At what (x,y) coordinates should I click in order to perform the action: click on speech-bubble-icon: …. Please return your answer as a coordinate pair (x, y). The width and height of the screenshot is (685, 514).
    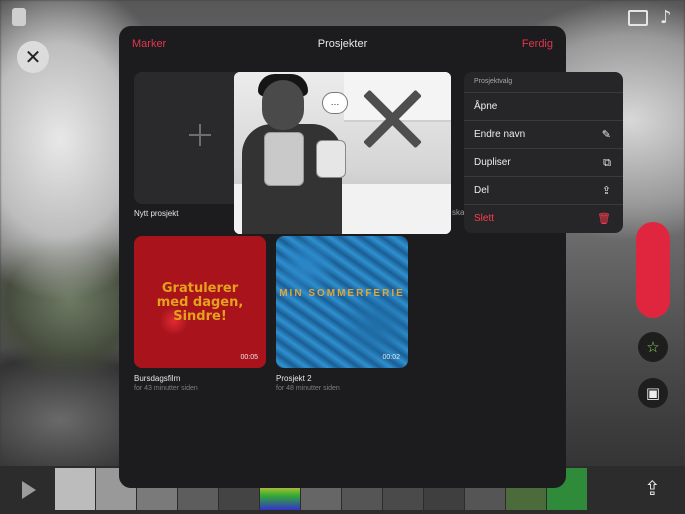
    Looking at the image, I should click on (335, 103).